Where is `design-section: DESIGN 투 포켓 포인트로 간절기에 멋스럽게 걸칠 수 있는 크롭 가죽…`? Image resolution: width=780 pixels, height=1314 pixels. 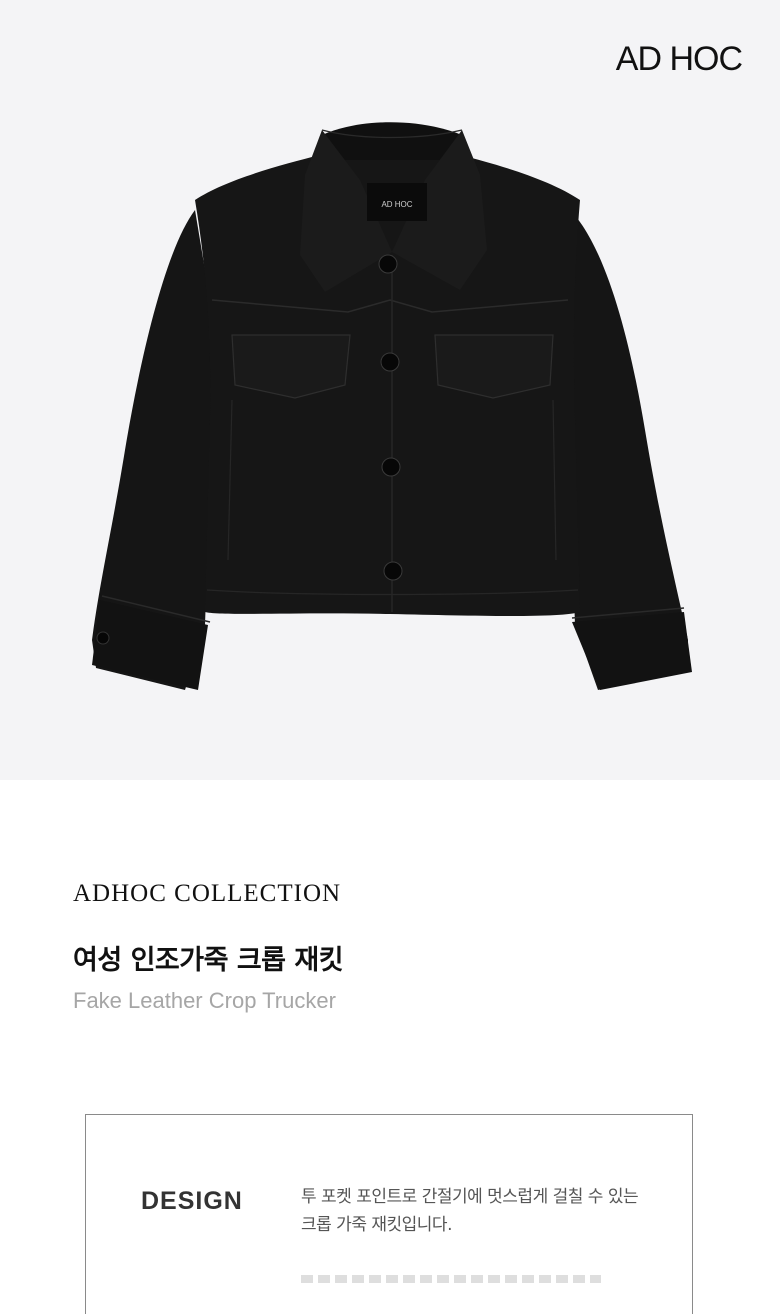 design-section: DESIGN 투 포켓 포인트로 간절기에 멋스럽게 걸칠 수 있는 크롭 가죽… is located at coordinates (389, 1214).